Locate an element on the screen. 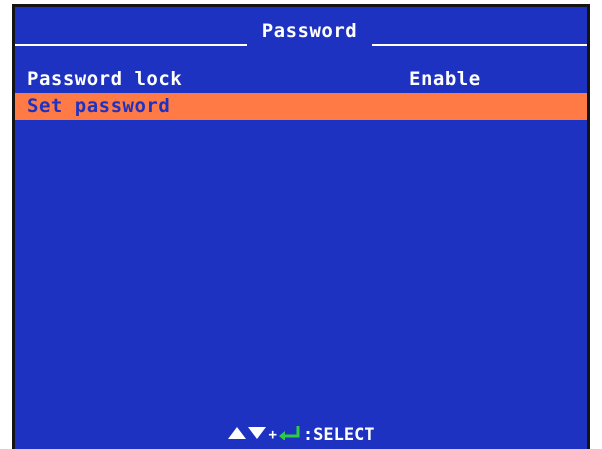  menu-item-password-lock: Password lock Enable is located at coordinates (301, 79).